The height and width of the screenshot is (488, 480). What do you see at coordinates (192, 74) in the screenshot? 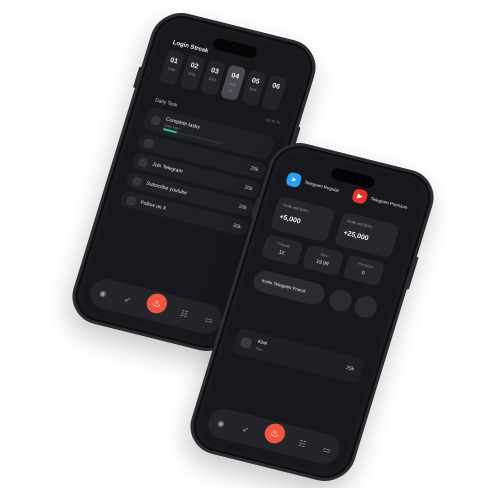
I see `day-reward: 200k` at bounding box center [192, 74].